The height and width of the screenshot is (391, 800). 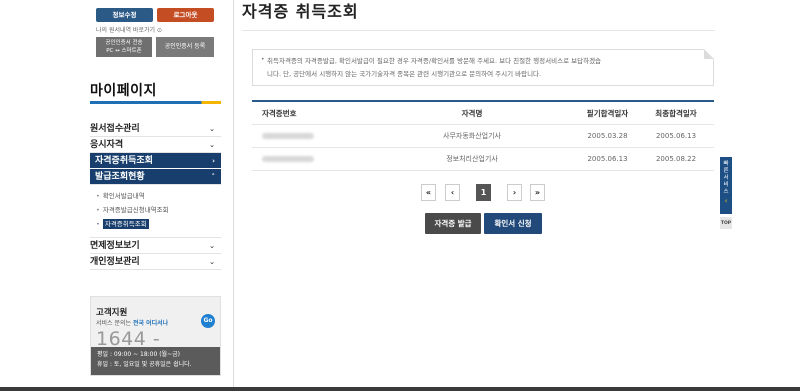 I want to click on last-page-button: », so click(x=537, y=192).